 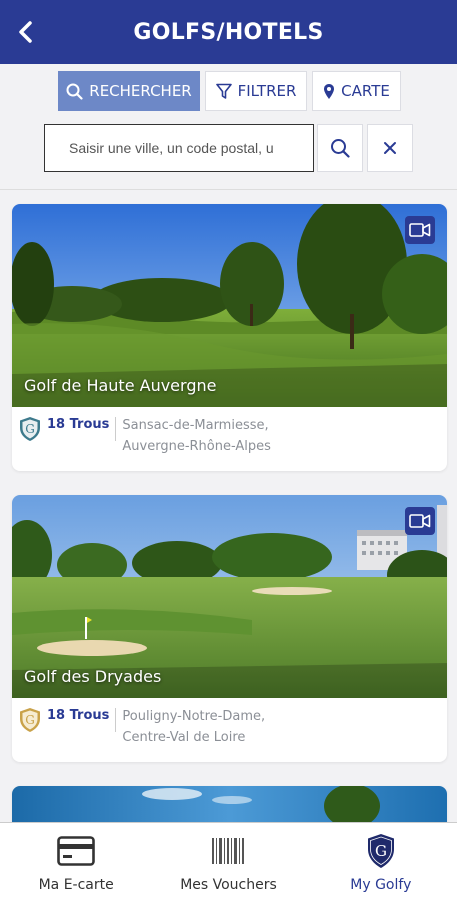 What do you see at coordinates (76, 885) in the screenshot?
I see `nav-label: Ma E-carte` at bounding box center [76, 885].